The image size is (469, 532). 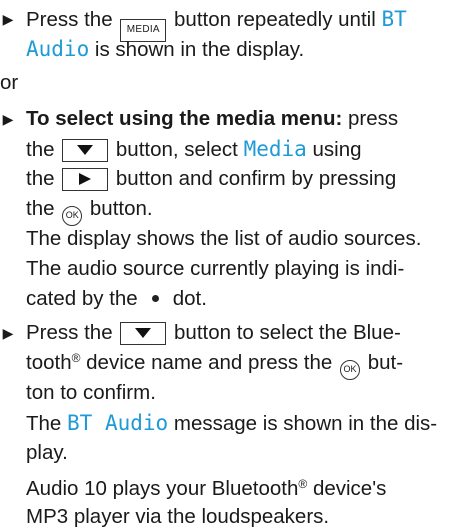 I want to click on text: The, so click(x=44, y=423).